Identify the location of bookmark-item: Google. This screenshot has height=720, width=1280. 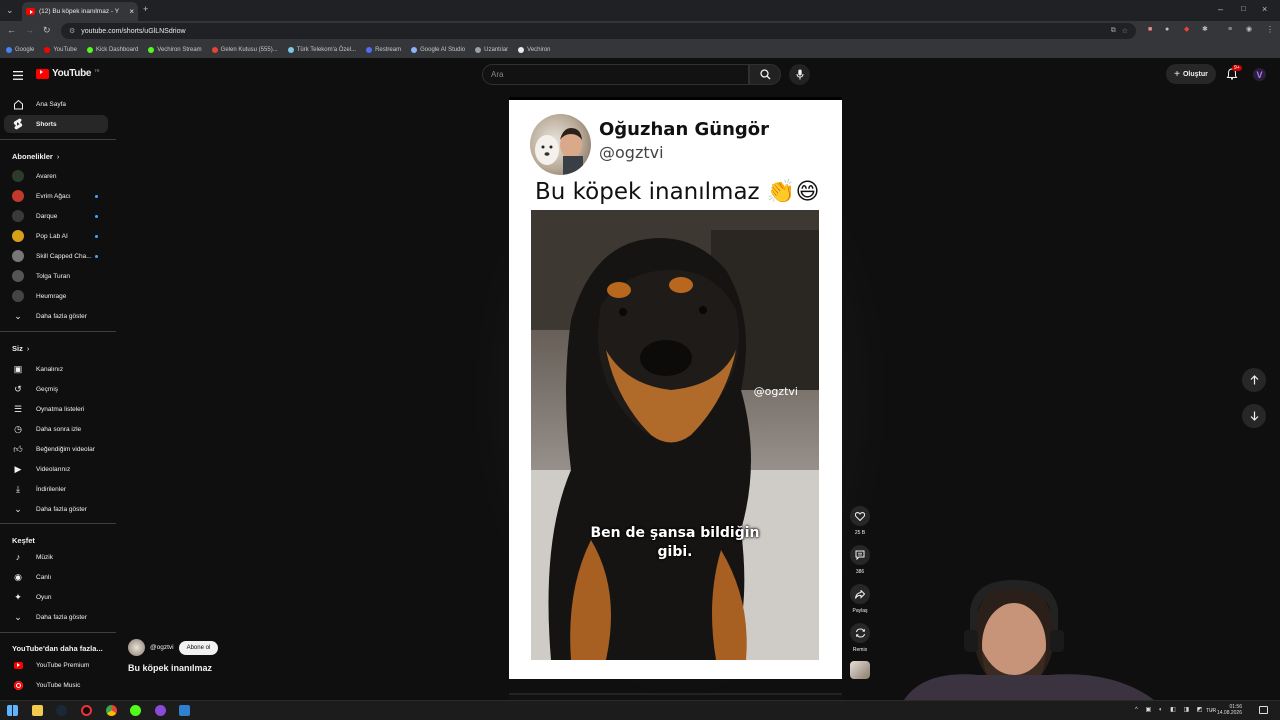
(20, 49).